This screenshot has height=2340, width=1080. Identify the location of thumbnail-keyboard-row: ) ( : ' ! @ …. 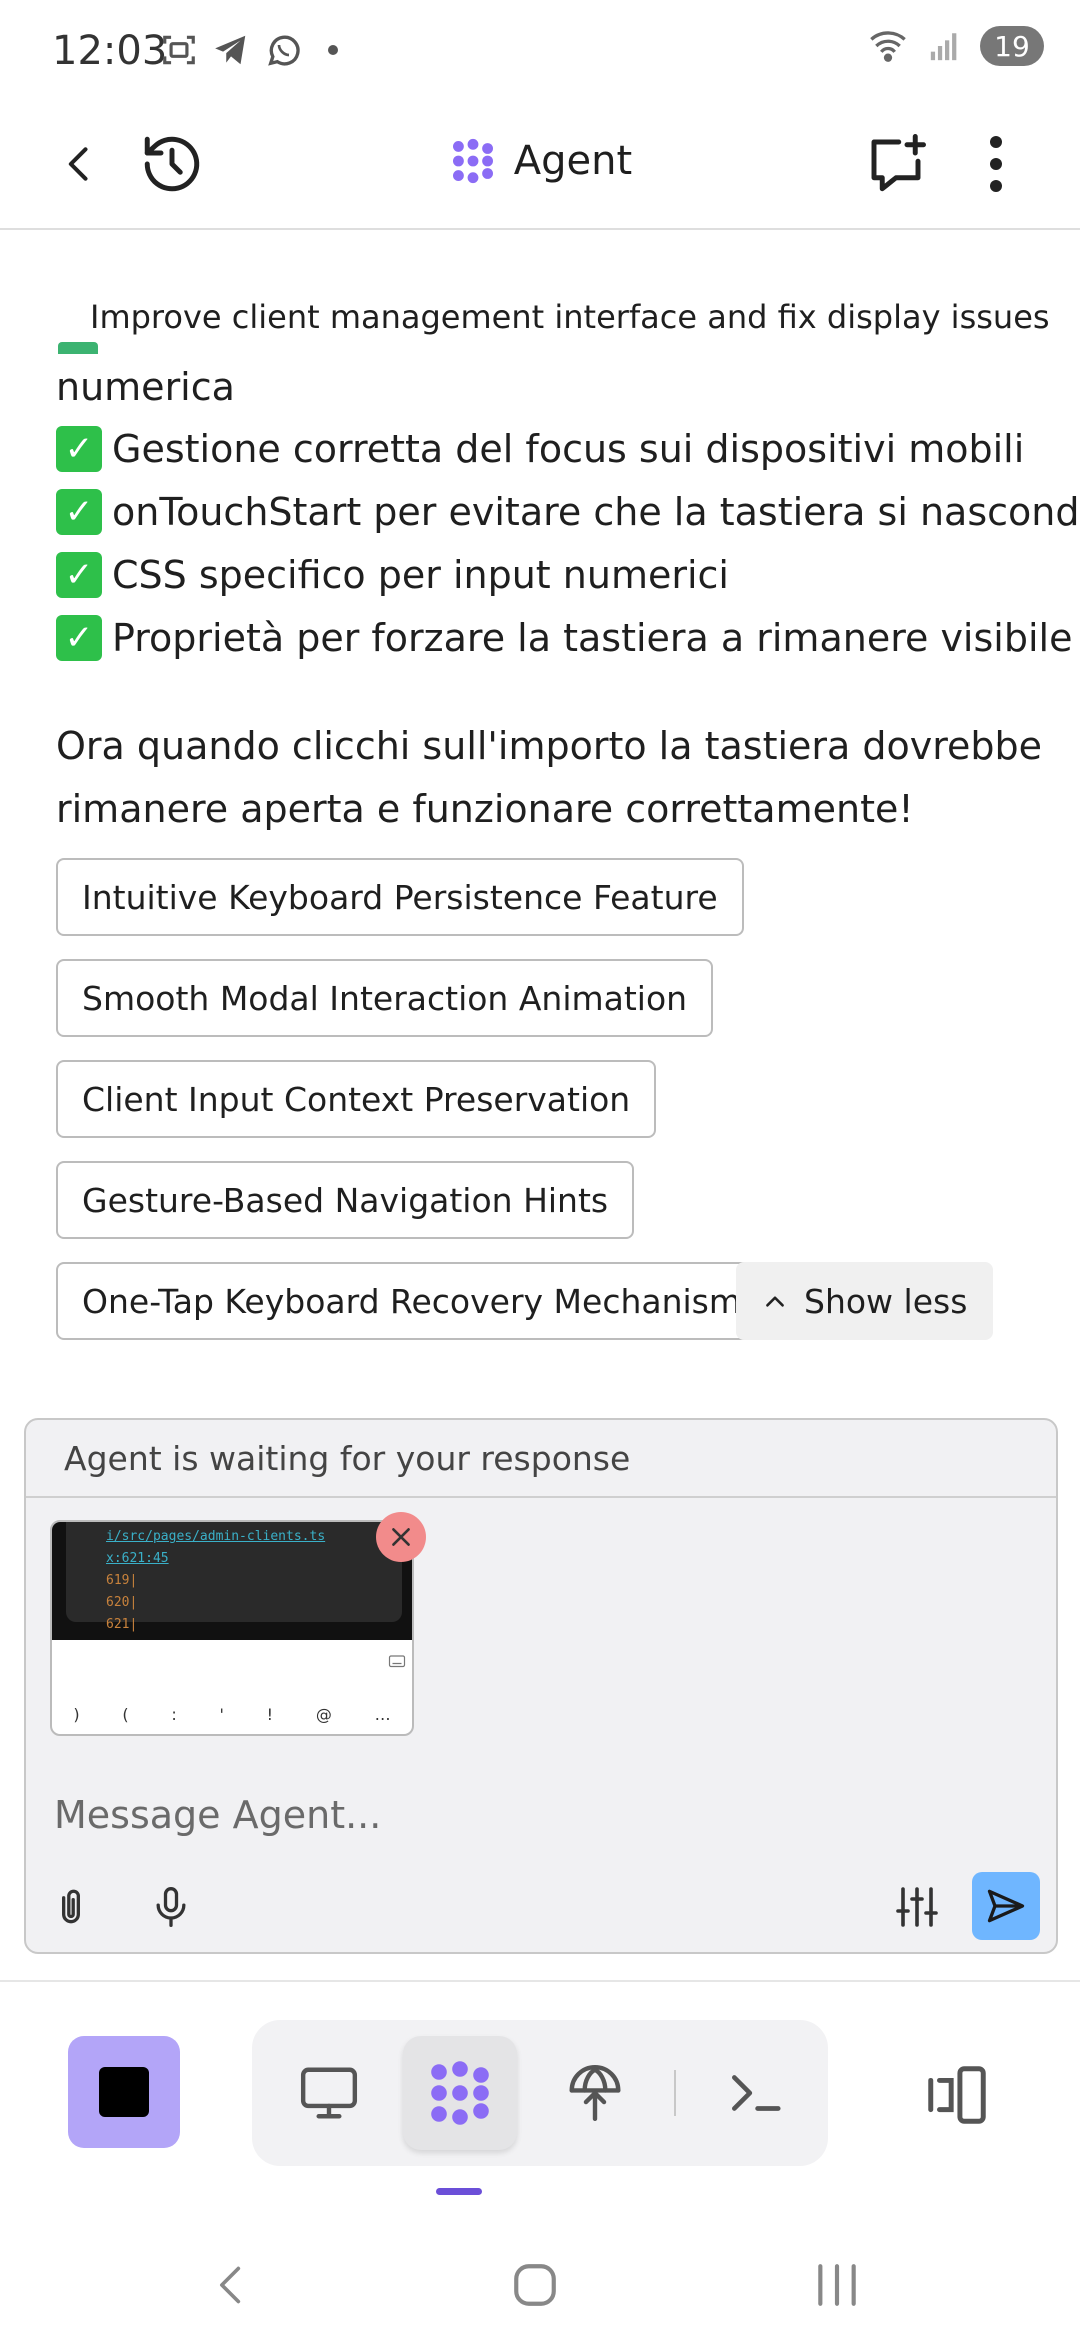
(232, 1714).